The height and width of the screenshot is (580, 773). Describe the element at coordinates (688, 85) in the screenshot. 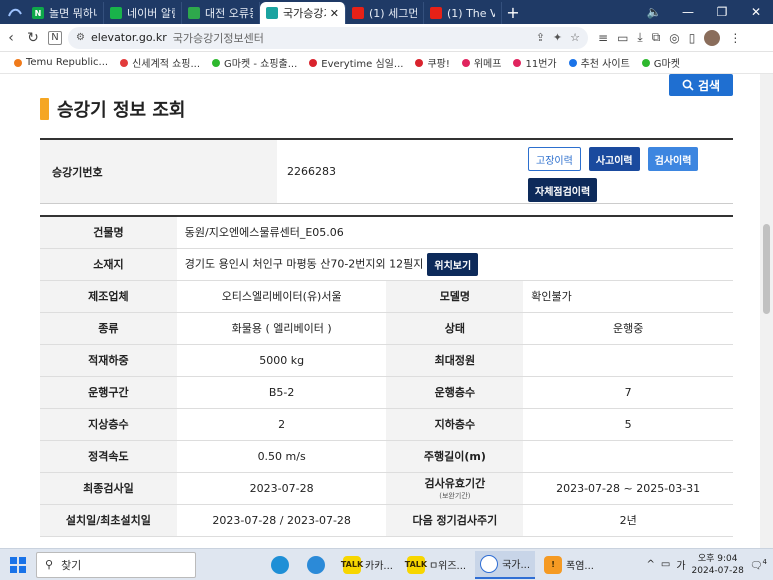

I see `search-icon` at that location.